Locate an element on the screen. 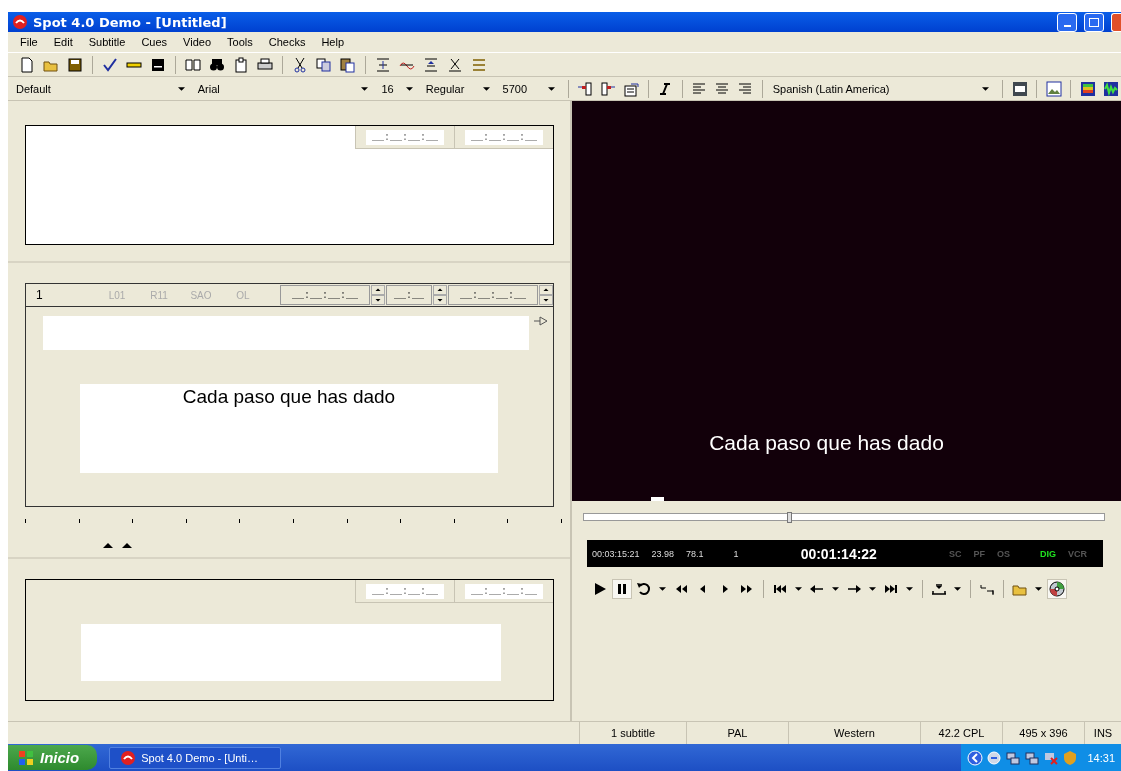 The width and height of the screenshot is (1121, 771). start-button: Inicio is located at coordinates (53, 757).